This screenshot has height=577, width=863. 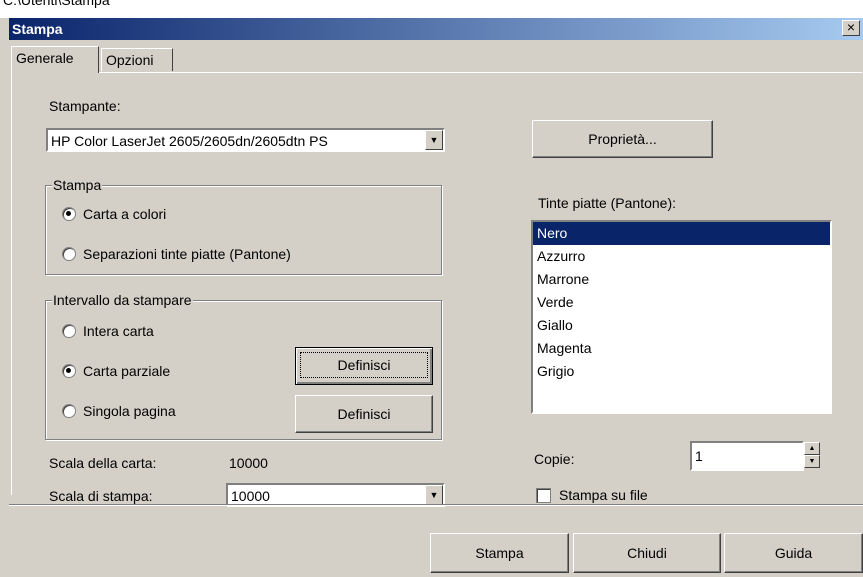 I want to click on print-scale-select-value: 10000, so click(x=250, y=496).